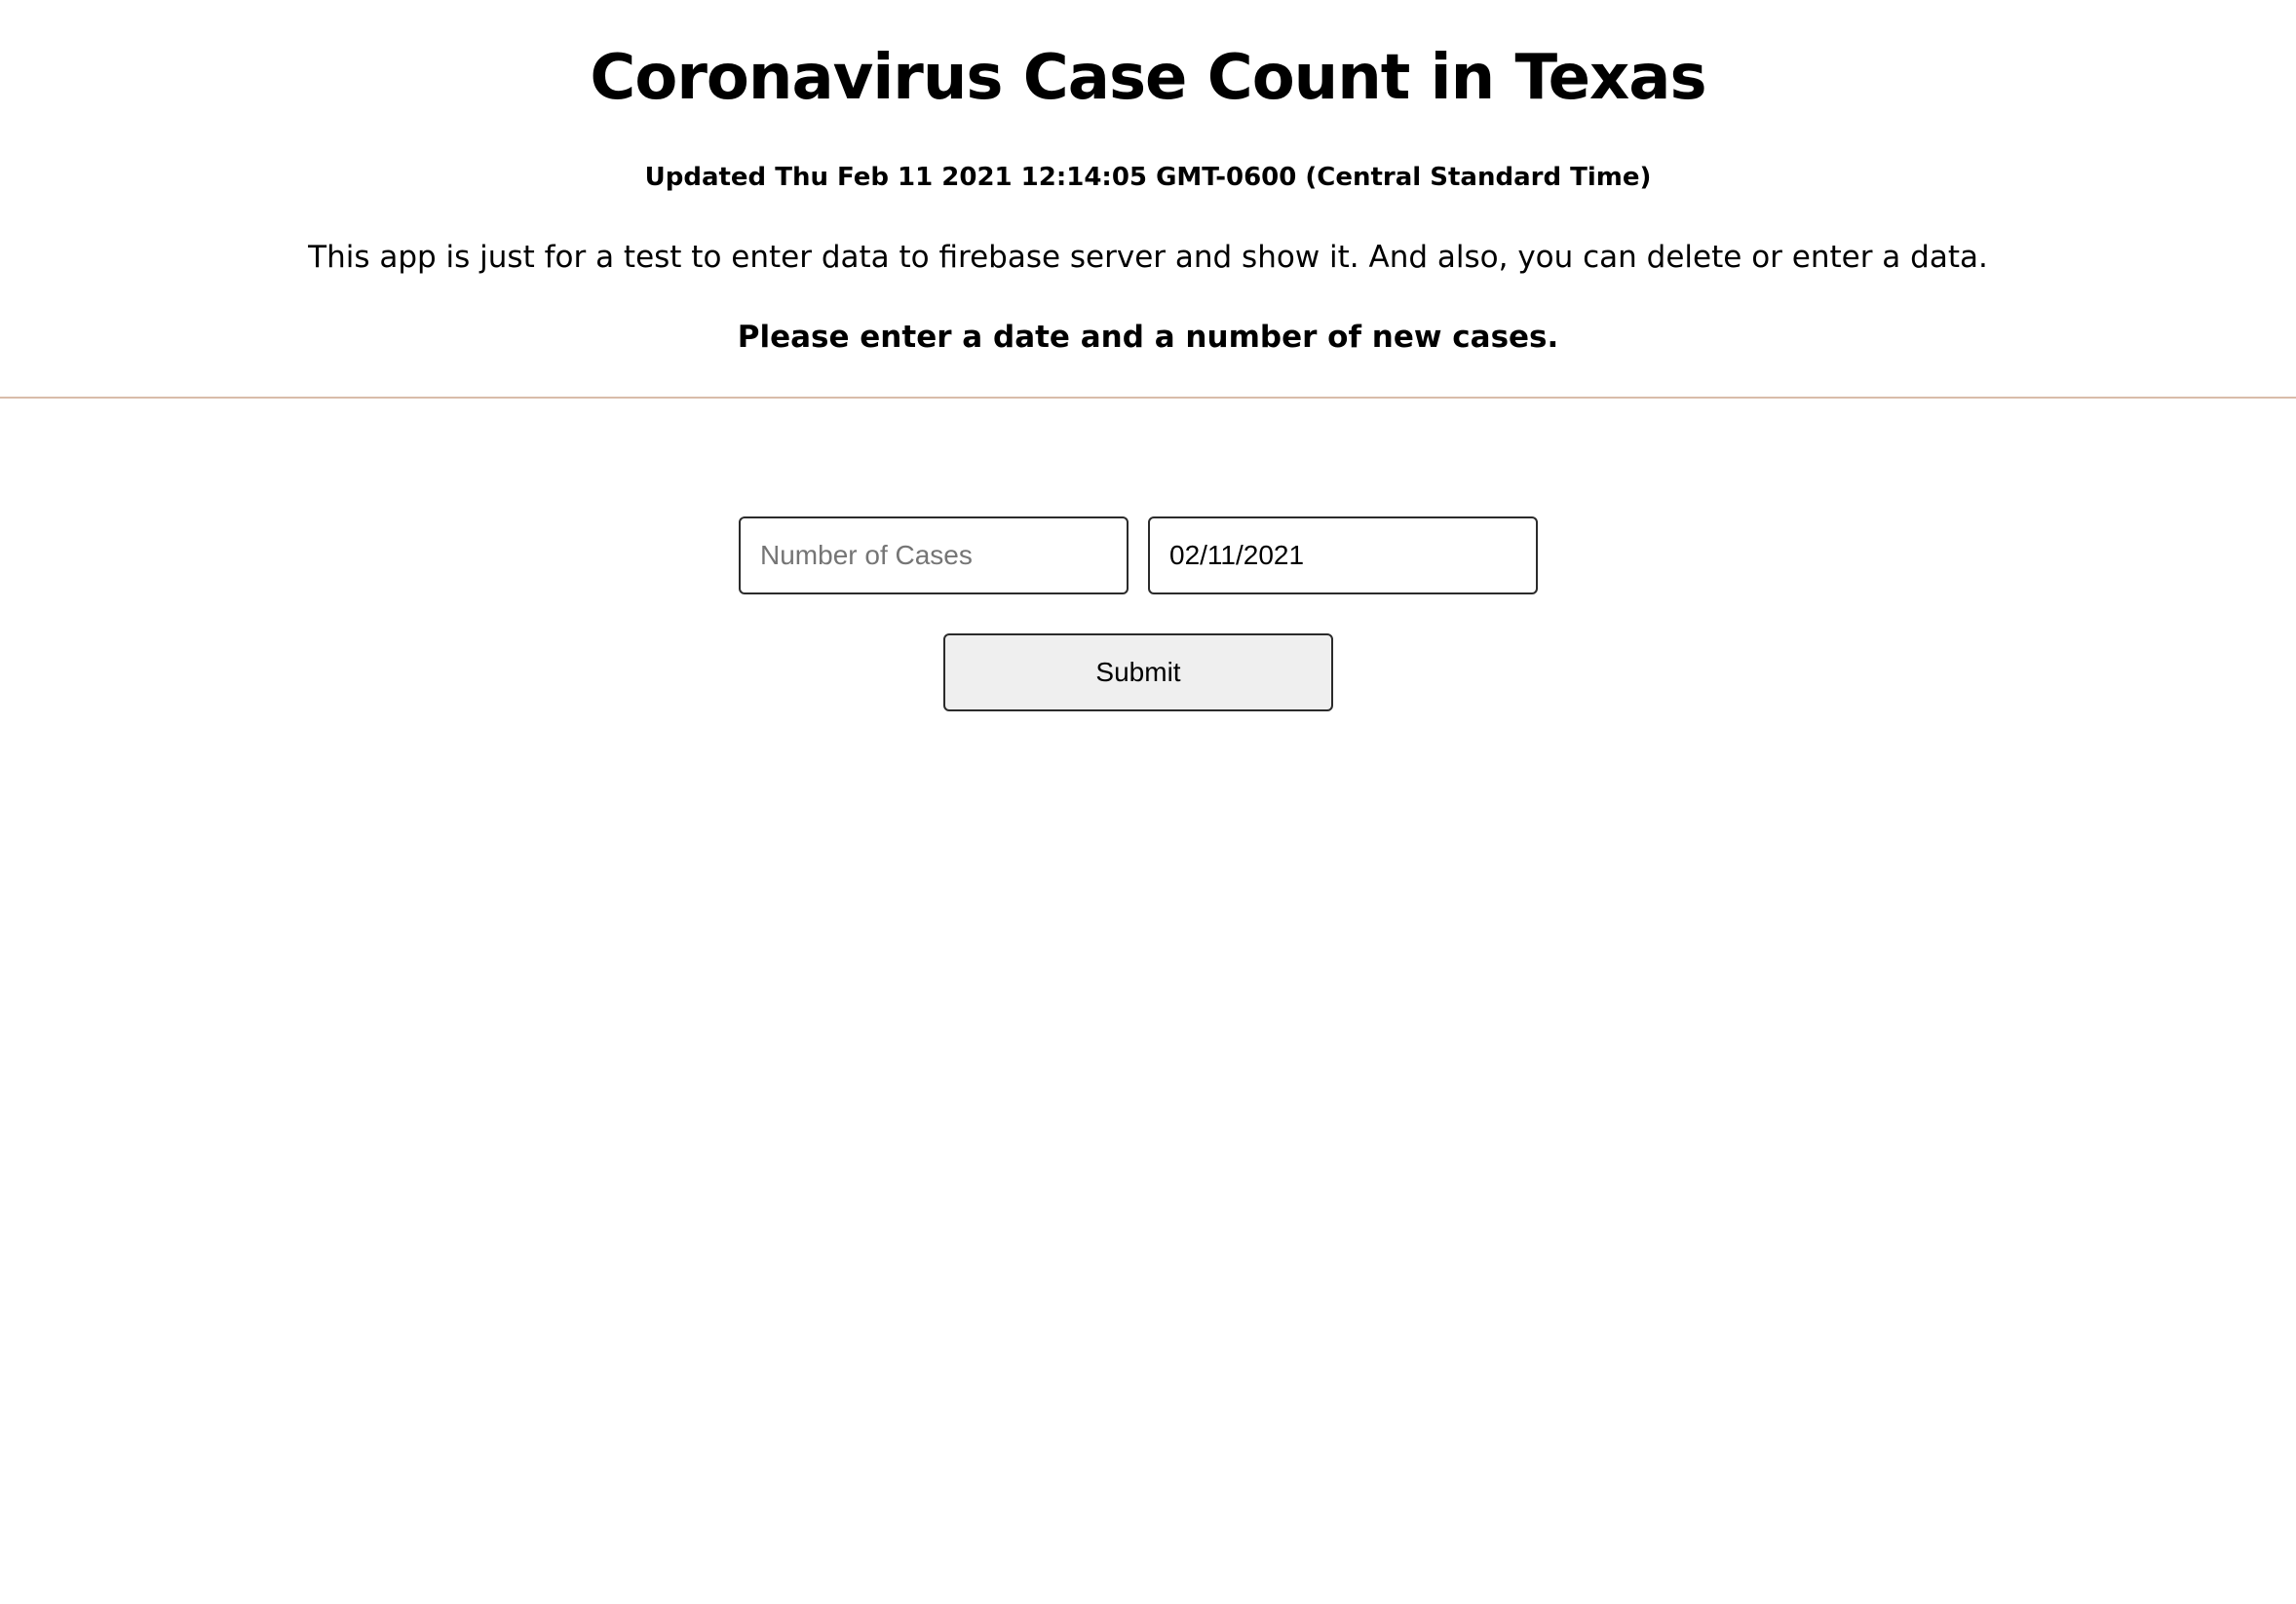 This screenshot has width=2296, height=1604. Describe the element at coordinates (934, 555) in the screenshot. I see `number-of-cases-input` at that location.